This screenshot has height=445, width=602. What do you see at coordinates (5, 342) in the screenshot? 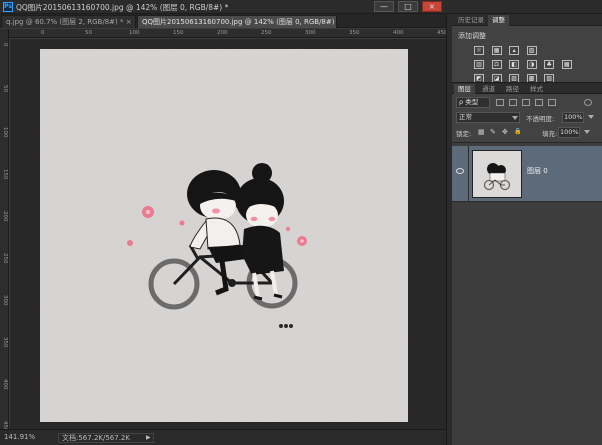
I see `ruler-tick-label: 350` at bounding box center [5, 342].